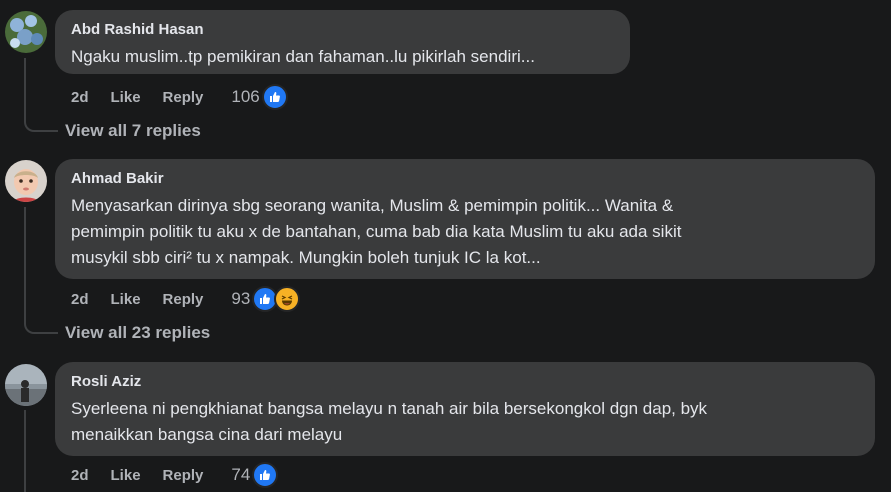 This screenshot has width=891, height=492. What do you see at coordinates (287, 299) in the screenshot?
I see `haha-reaction-icon` at bounding box center [287, 299].